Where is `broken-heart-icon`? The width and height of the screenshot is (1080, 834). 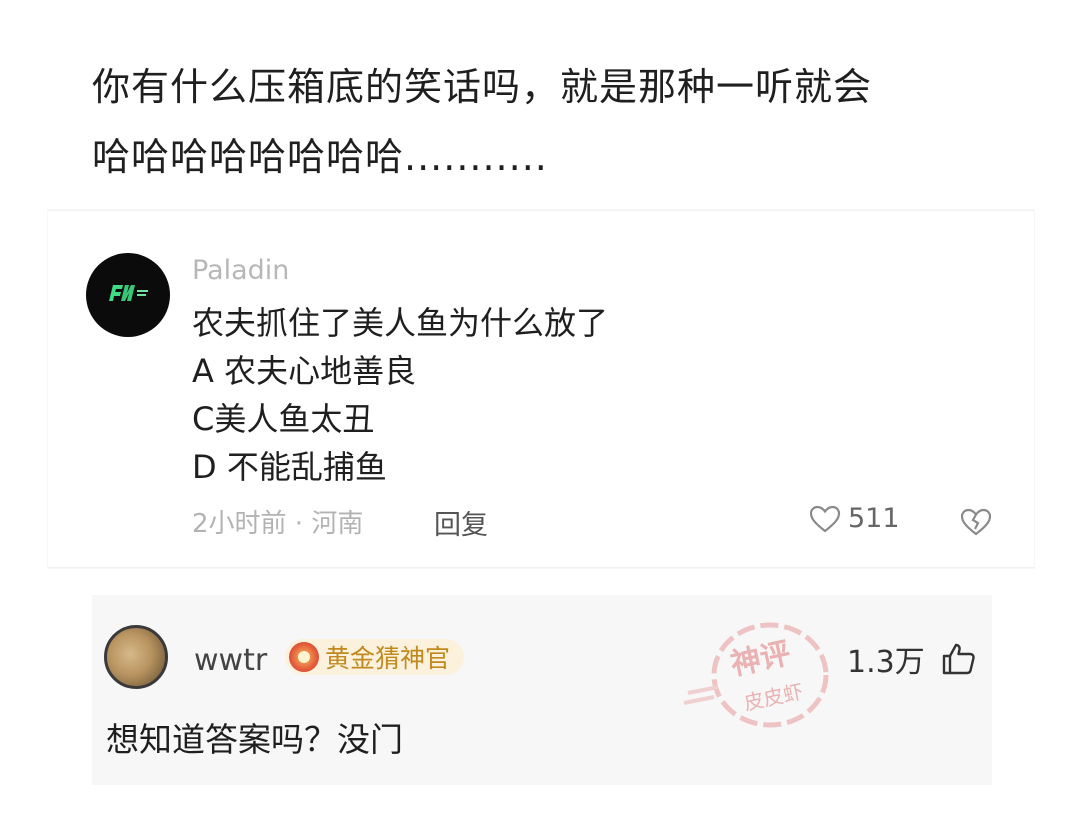 broken-heart-icon is located at coordinates (976, 522).